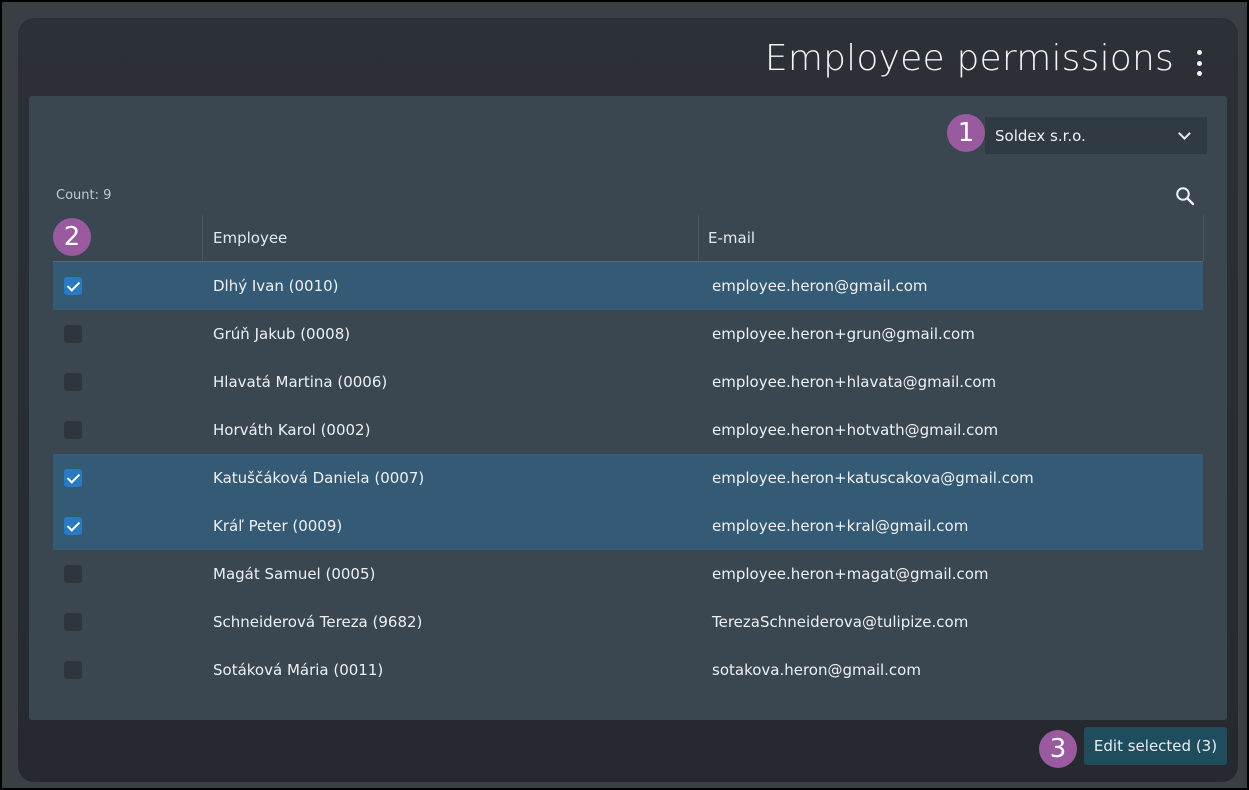 The image size is (1249, 790). I want to click on callout-badge-3: 3, so click(1058, 749).